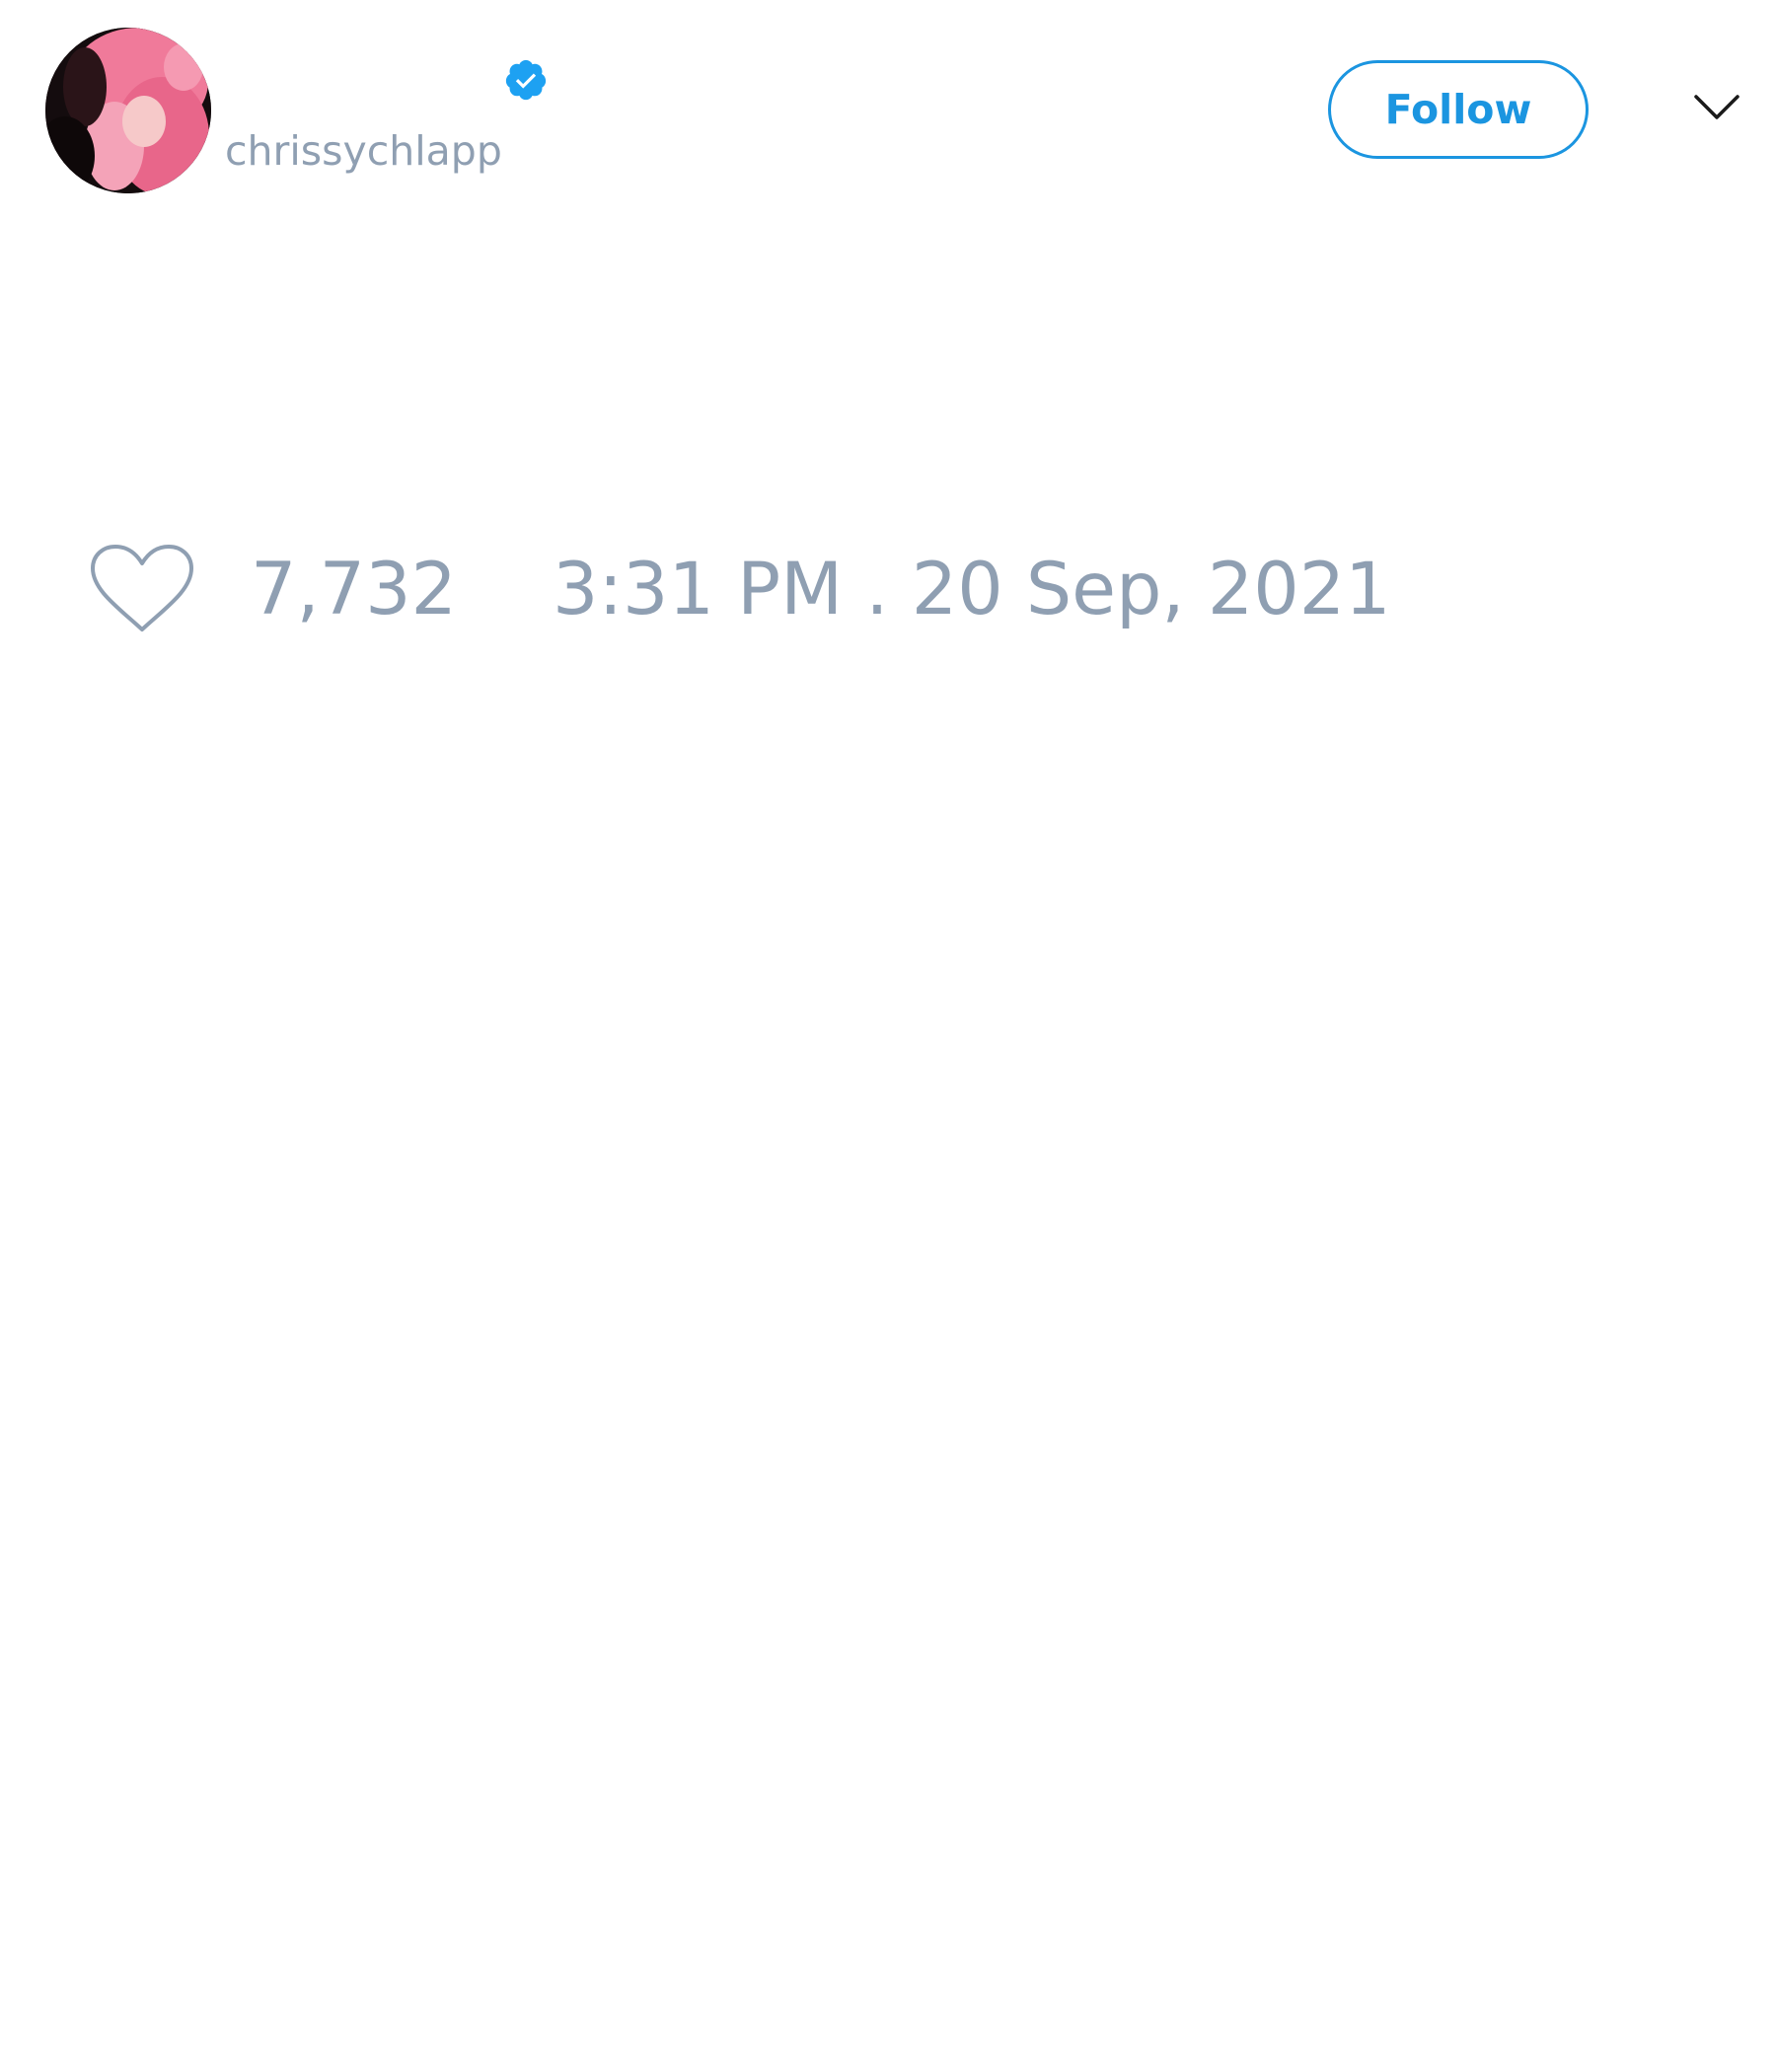 The image size is (1776, 2072). Describe the element at coordinates (354, 589) in the screenshot. I see `like-count: 7,732` at that location.